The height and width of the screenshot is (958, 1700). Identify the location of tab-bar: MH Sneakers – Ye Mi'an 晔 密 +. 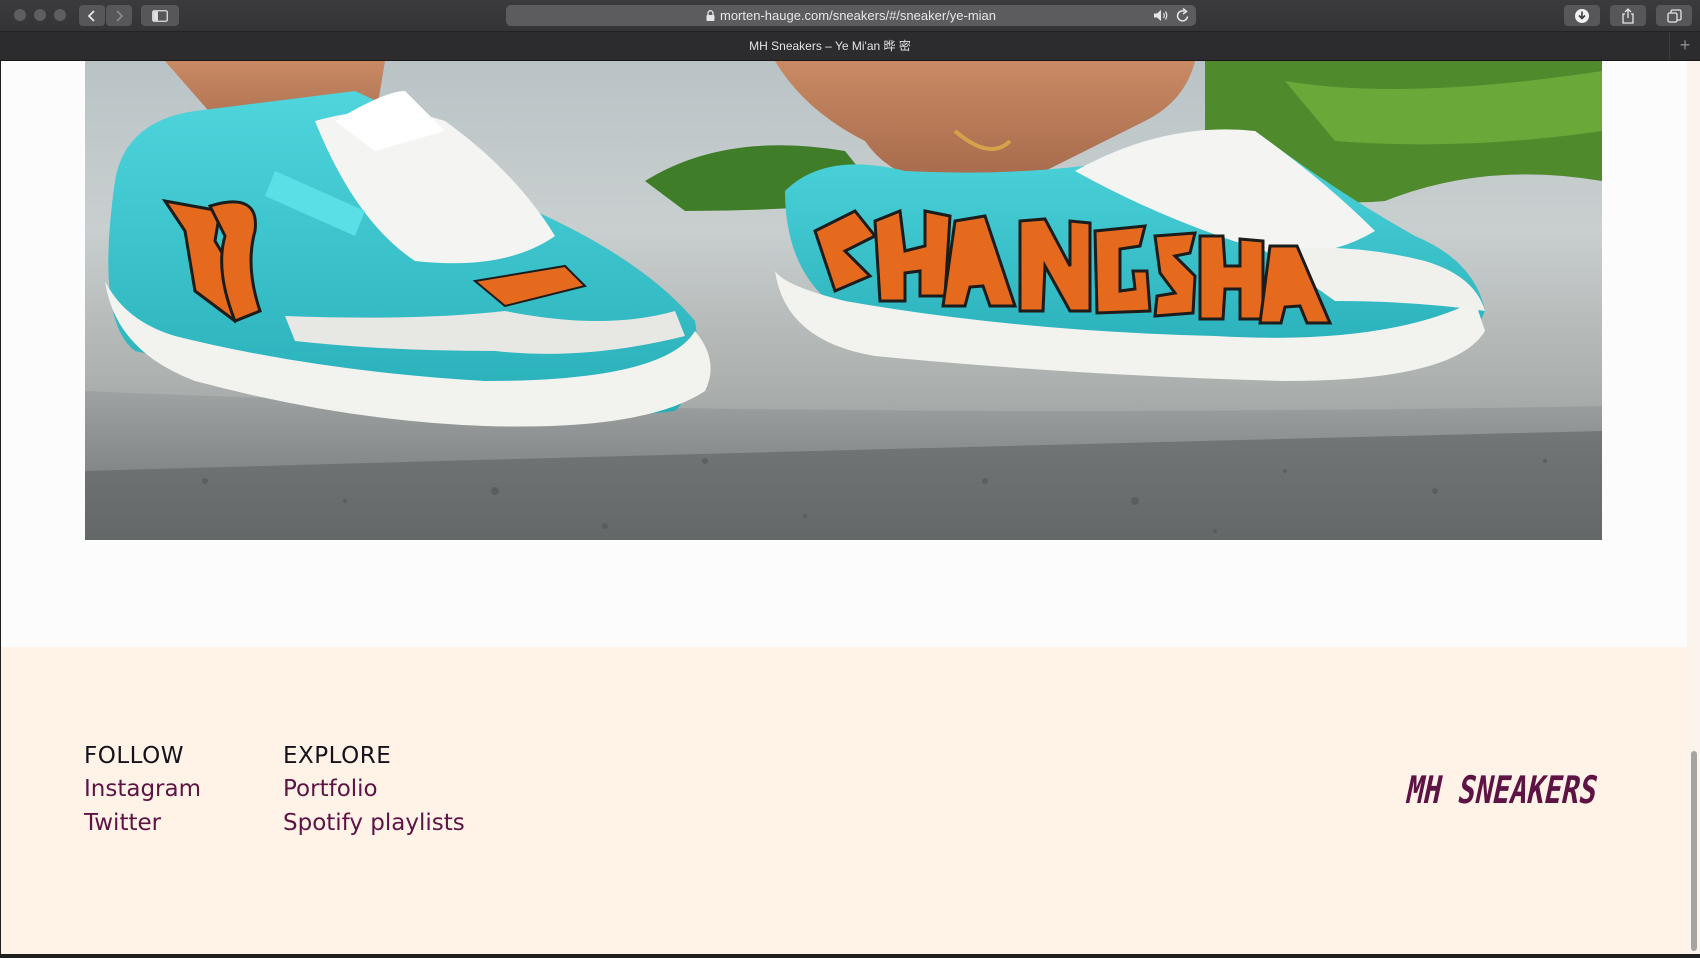
(850, 46).